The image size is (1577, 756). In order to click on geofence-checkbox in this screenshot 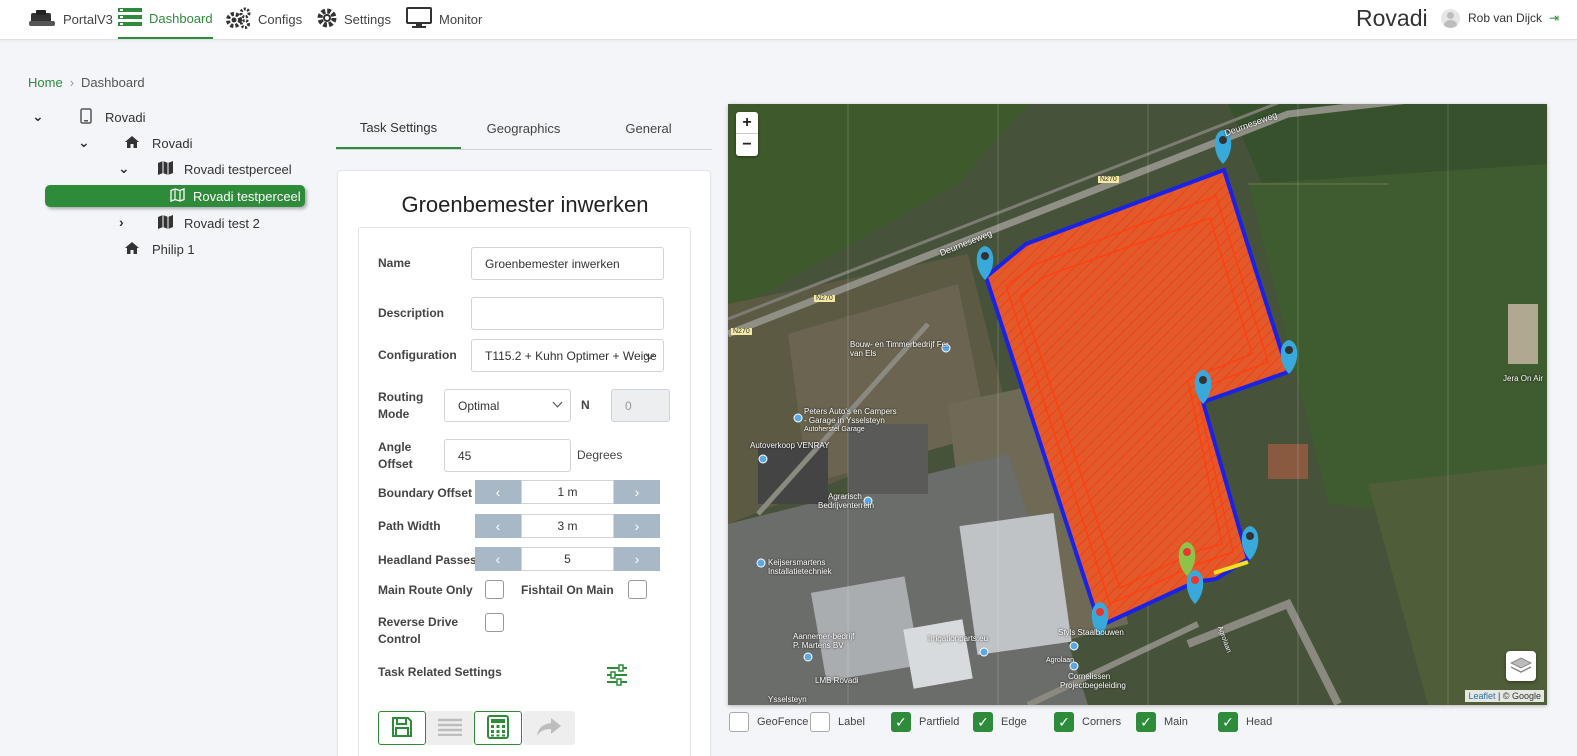, I will do `click(739, 722)`.